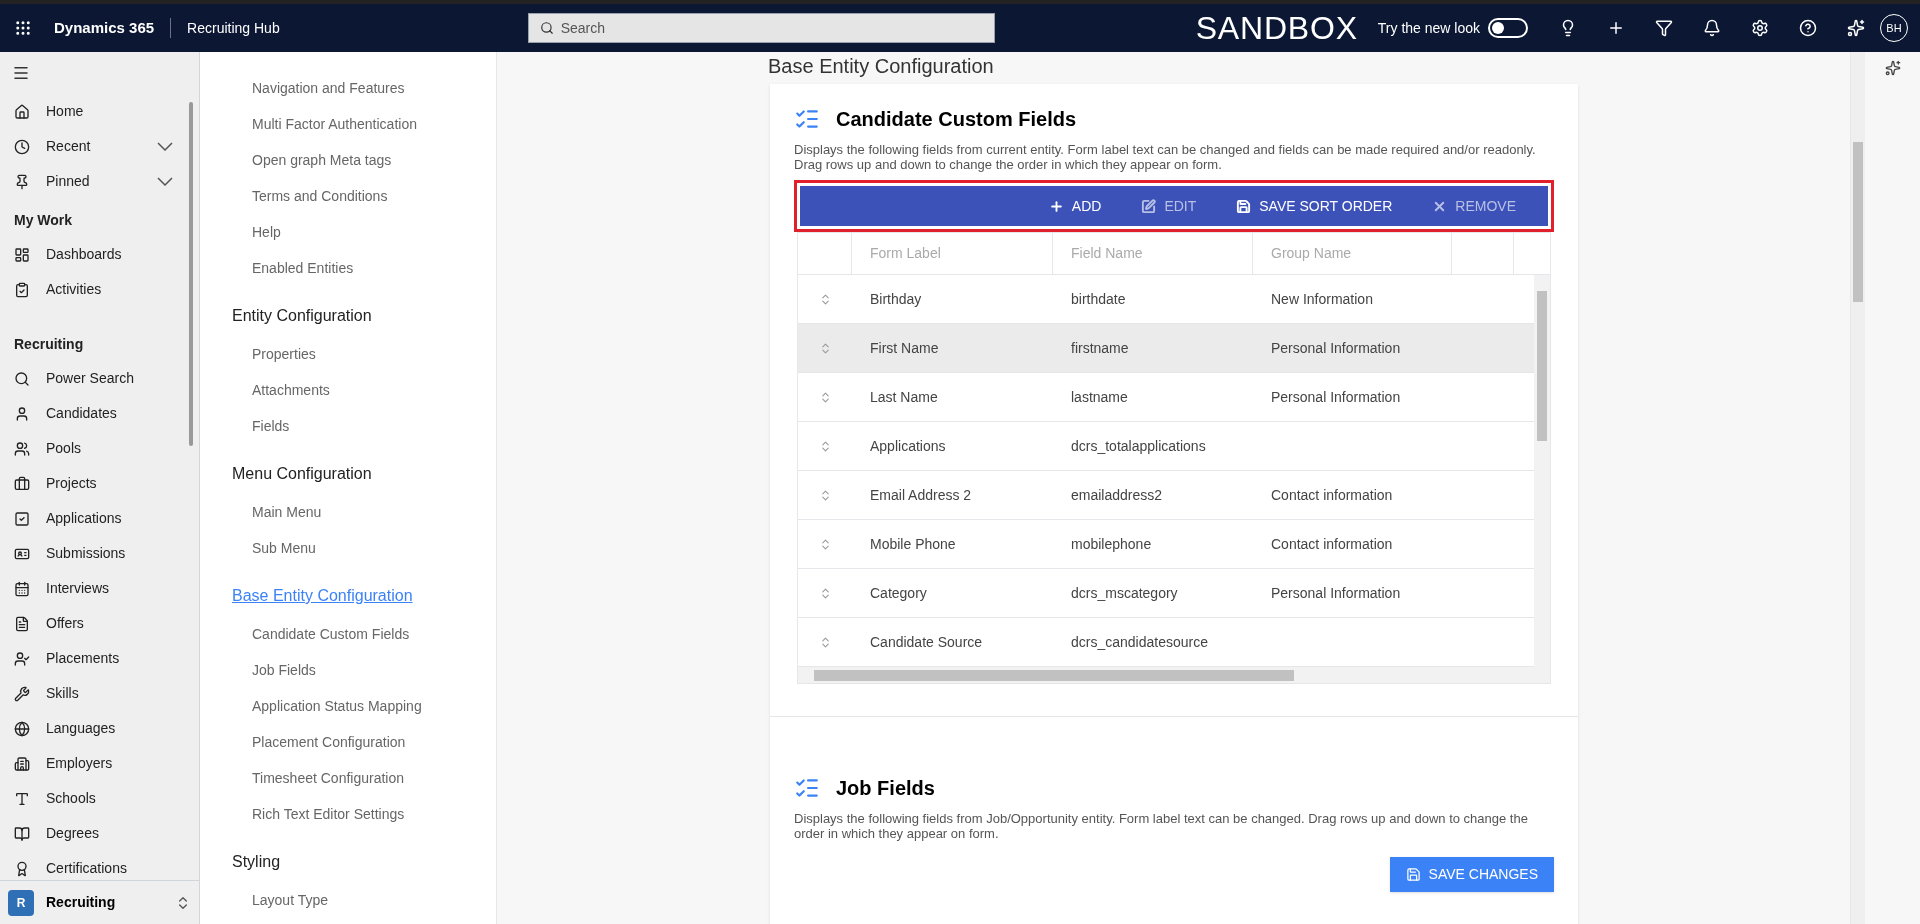 This screenshot has width=1920, height=924. What do you see at coordinates (348, 778) in the screenshot?
I see `settings-nav-link: Timesheet Configuration` at bounding box center [348, 778].